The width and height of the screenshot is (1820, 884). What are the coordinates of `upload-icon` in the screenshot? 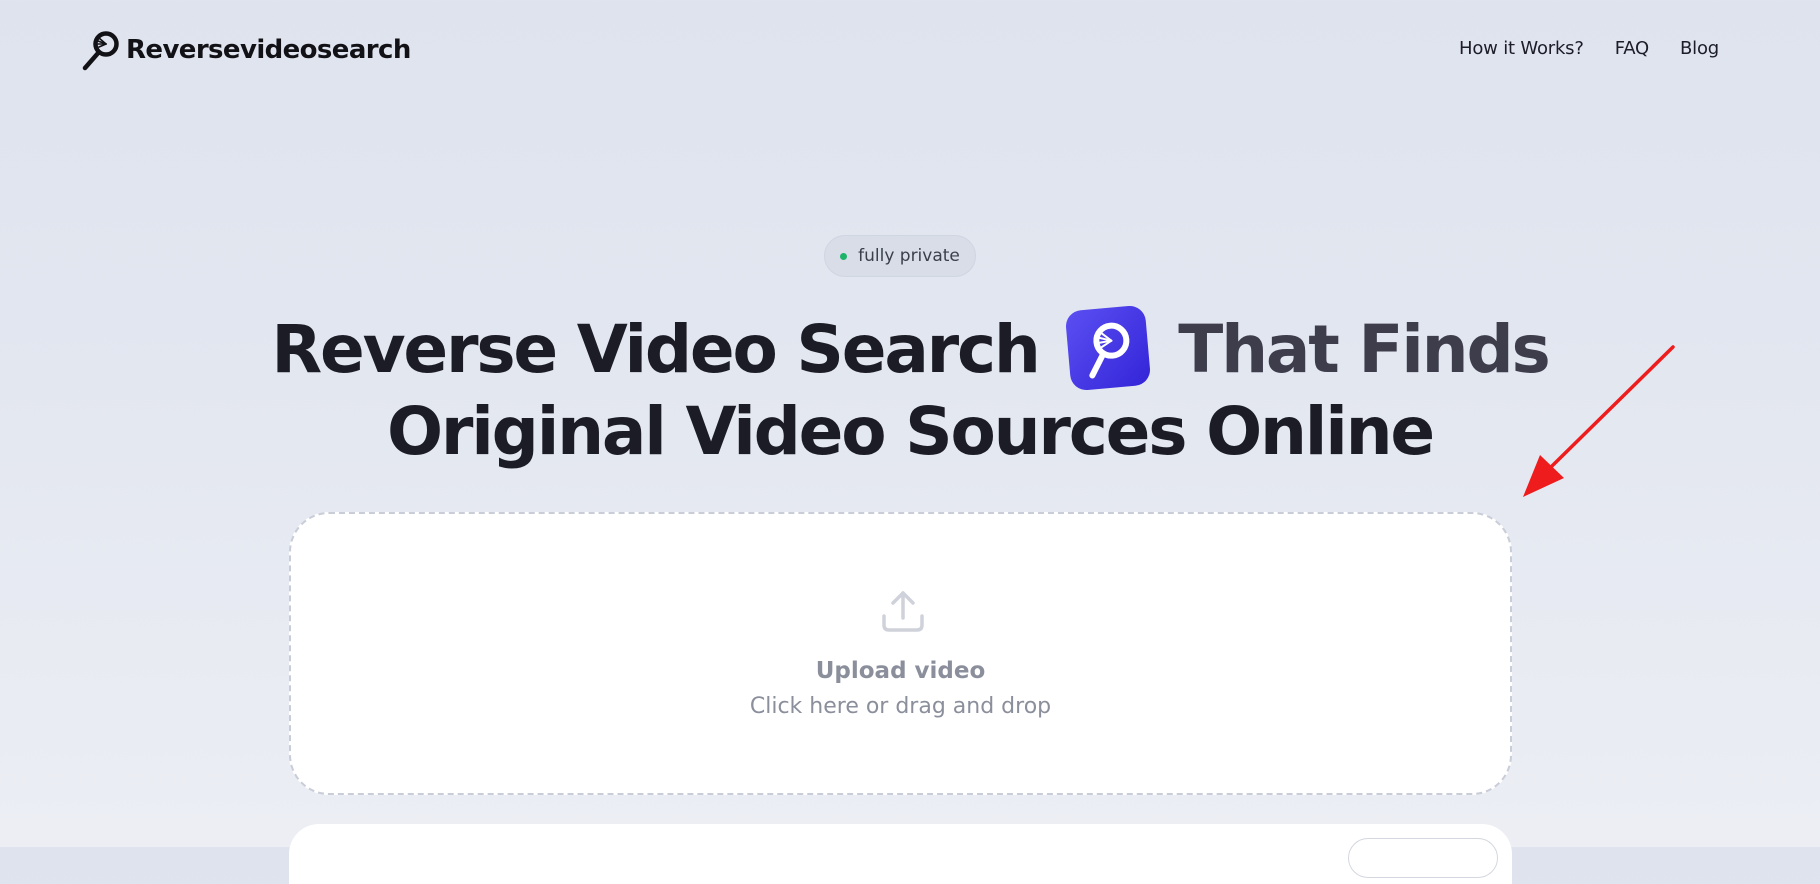 It's located at (903, 611).